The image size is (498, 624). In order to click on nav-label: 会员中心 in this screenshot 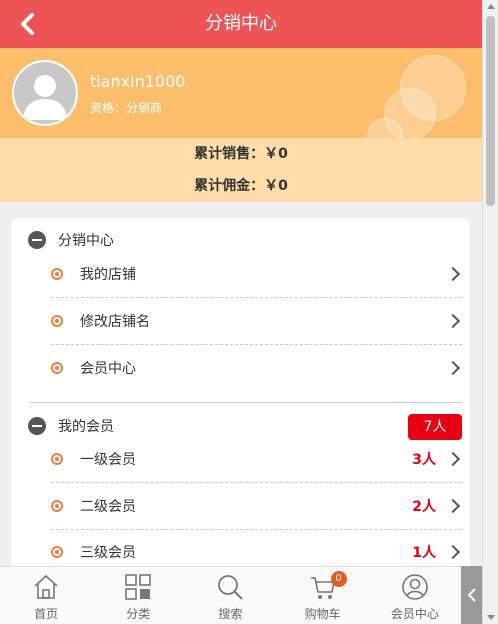, I will do `click(414, 614)`.